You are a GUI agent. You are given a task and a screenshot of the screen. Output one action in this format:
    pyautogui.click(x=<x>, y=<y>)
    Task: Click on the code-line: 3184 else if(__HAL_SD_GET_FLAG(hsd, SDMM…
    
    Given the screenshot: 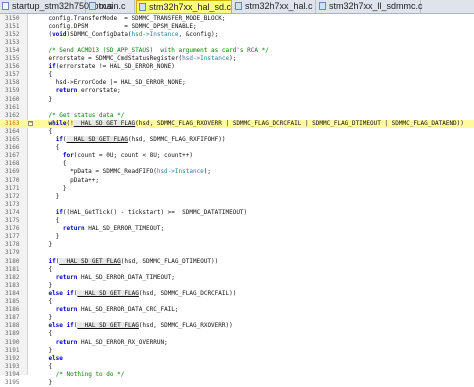 What is the action you would take?
    pyautogui.click(x=237, y=293)
    